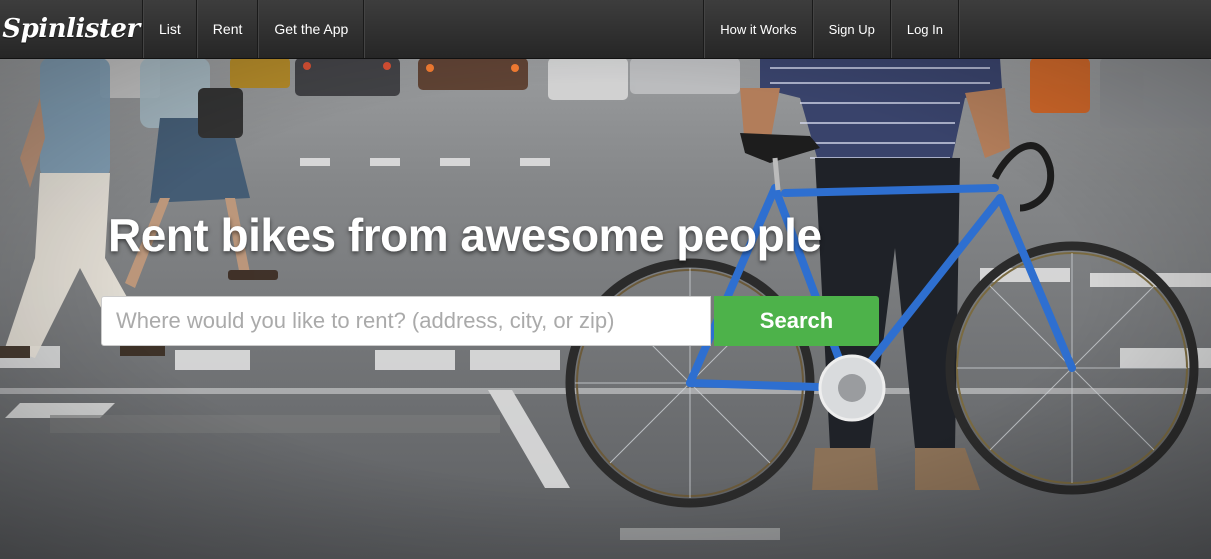 The width and height of the screenshot is (1211, 559). Describe the element at coordinates (534, 29) in the screenshot. I see `nav-spacer` at that location.